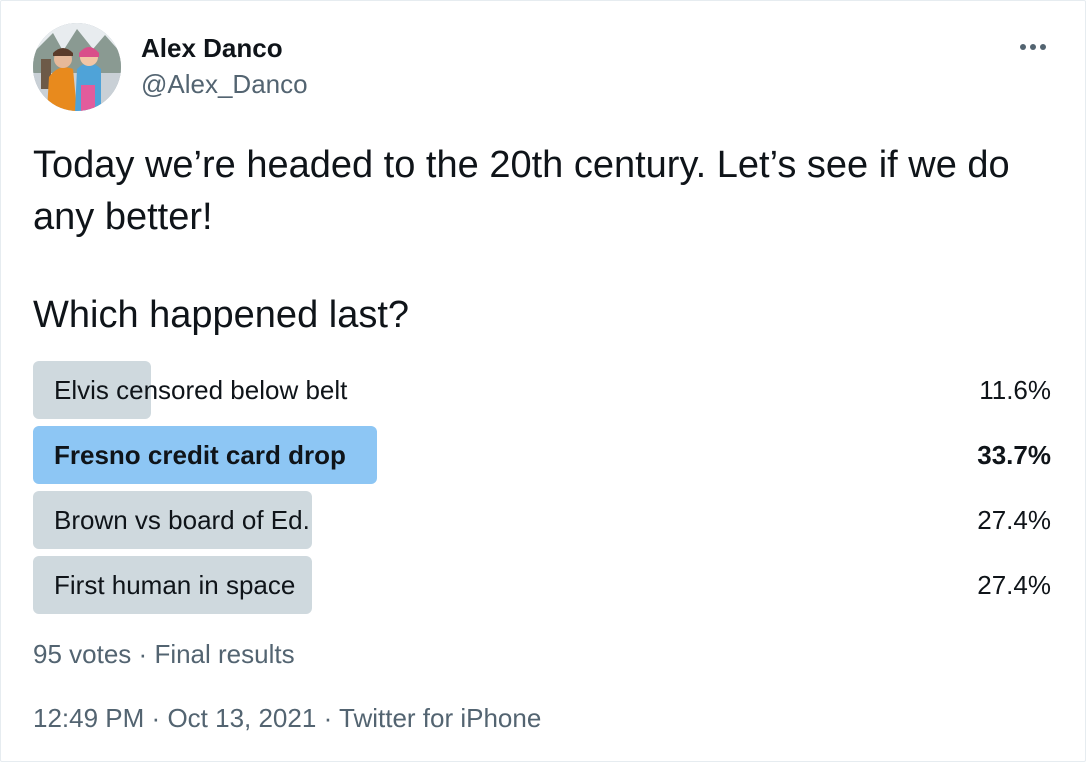 The image size is (1086, 762). Describe the element at coordinates (77, 67) in the screenshot. I see `avatar` at that location.